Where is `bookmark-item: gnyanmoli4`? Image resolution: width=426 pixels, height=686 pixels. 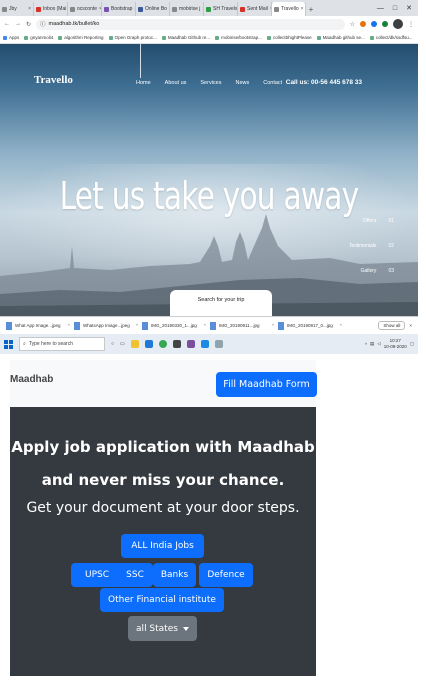 bookmark-item: gnyanmoli4 is located at coordinates (38, 37).